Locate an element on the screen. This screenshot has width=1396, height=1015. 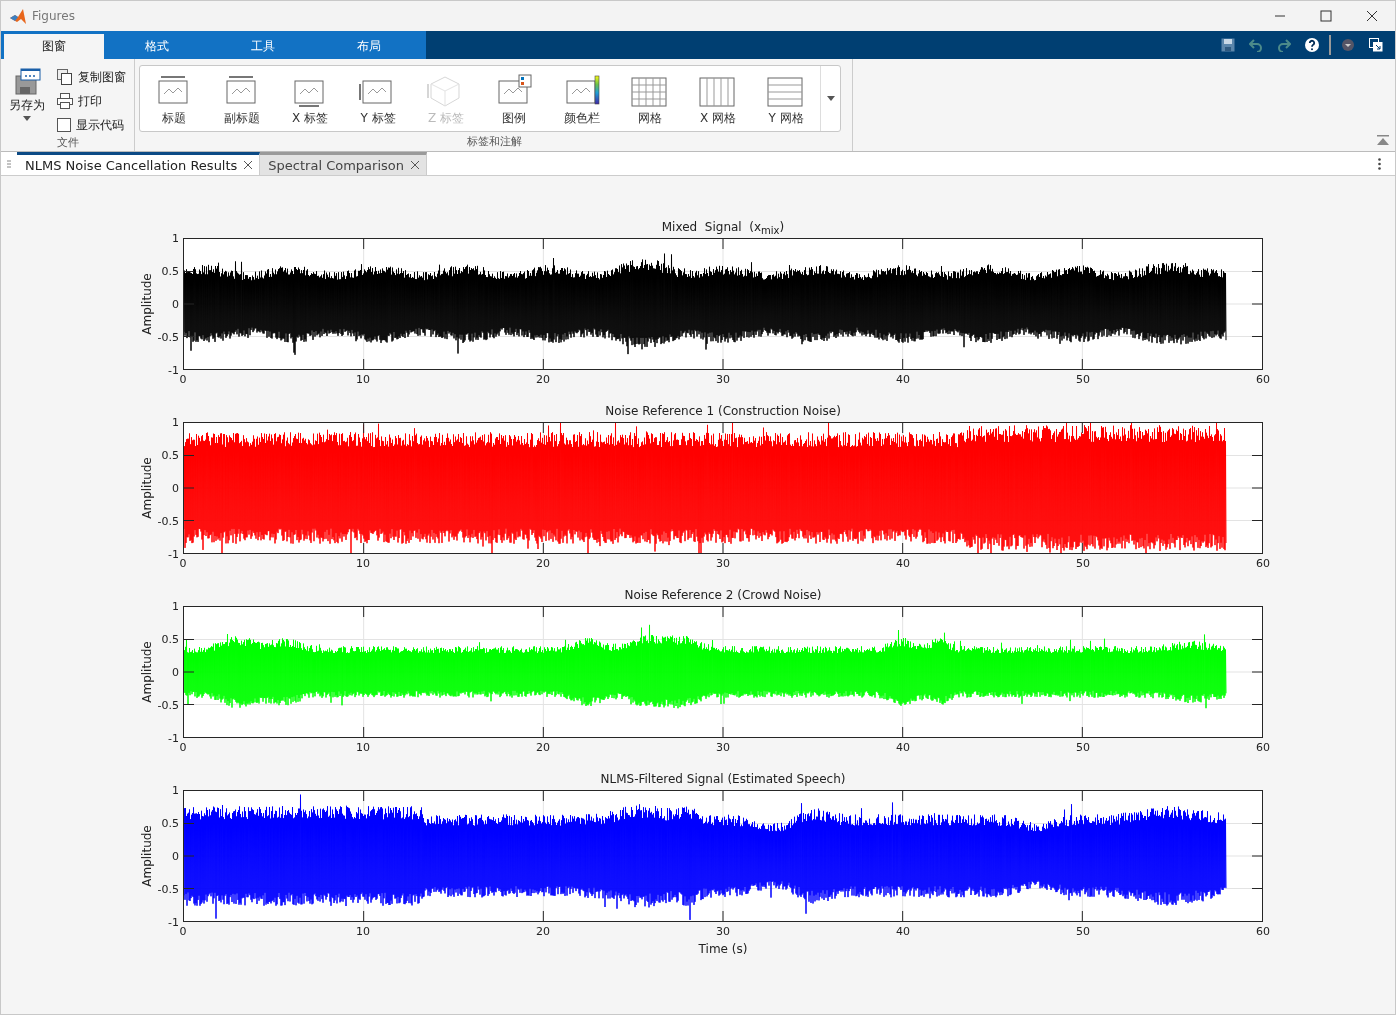
plot-title: Mixed Signal (x$_{mix}$) is located at coordinates (723, 228).